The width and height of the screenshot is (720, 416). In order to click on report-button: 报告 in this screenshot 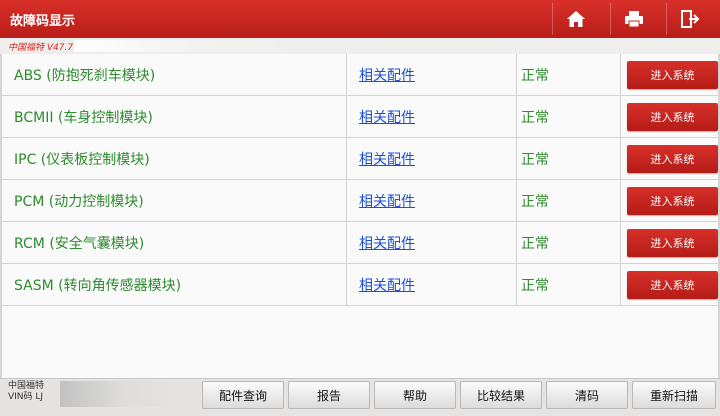, I will do `click(329, 395)`.